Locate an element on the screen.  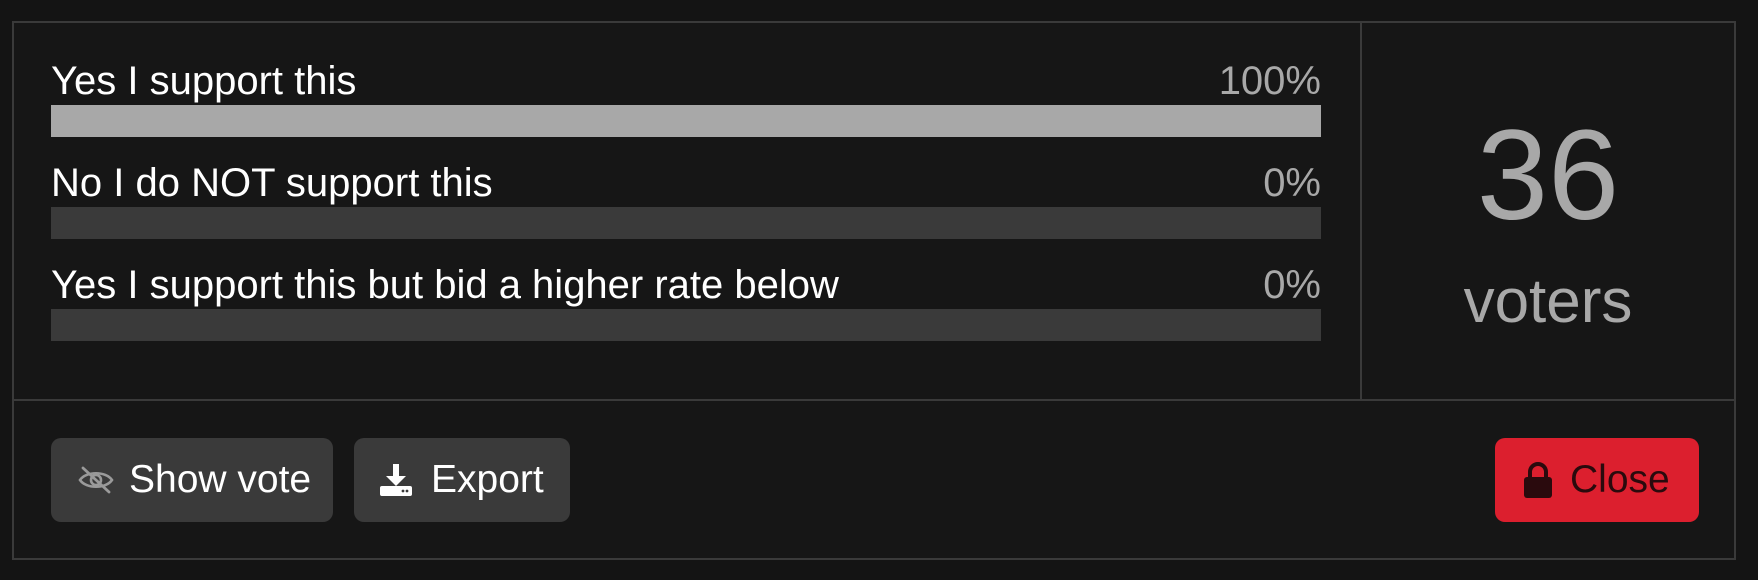
option-bar is located at coordinates (686, 325).